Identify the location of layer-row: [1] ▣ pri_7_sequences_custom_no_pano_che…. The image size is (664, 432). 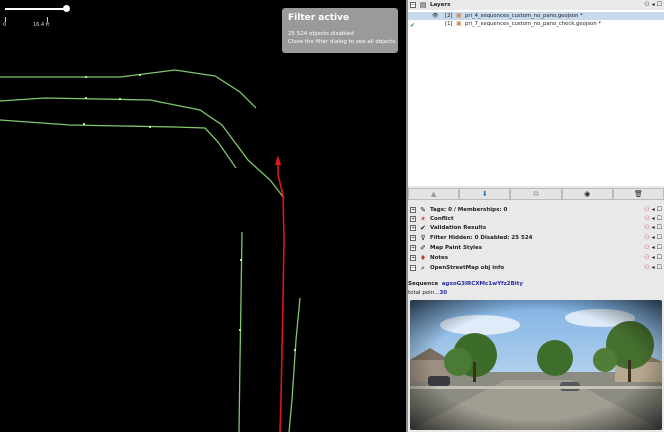
(536, 24).